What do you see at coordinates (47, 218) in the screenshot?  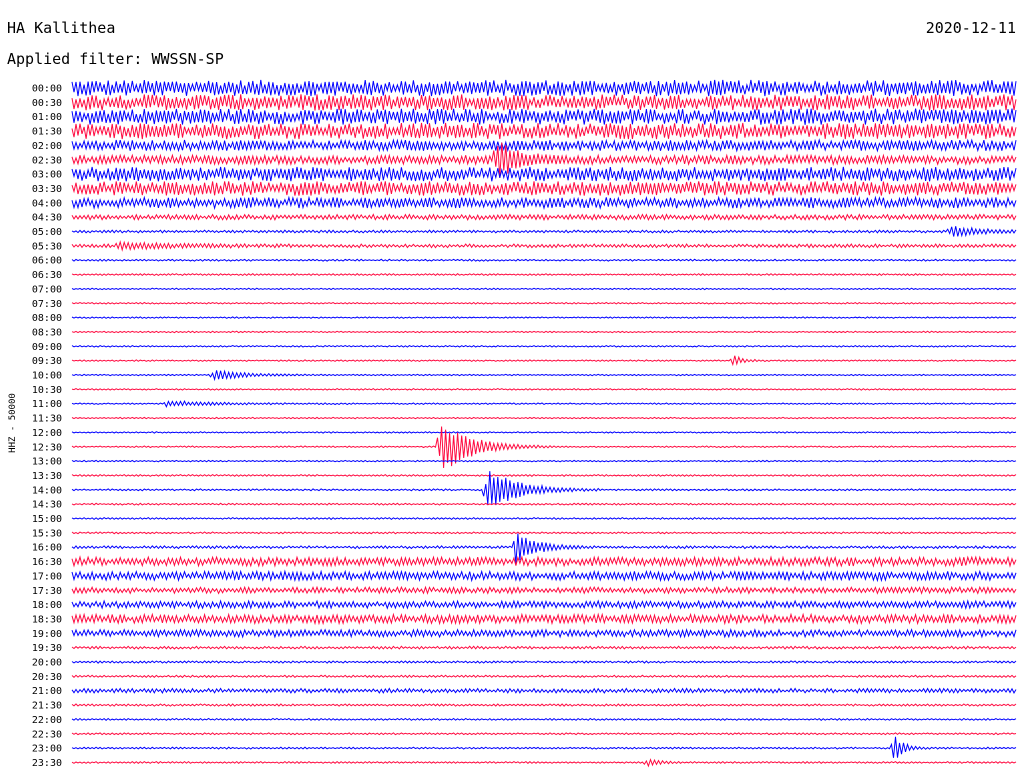 I see `tick-label: 04:30` at bounding box center [47, 218].